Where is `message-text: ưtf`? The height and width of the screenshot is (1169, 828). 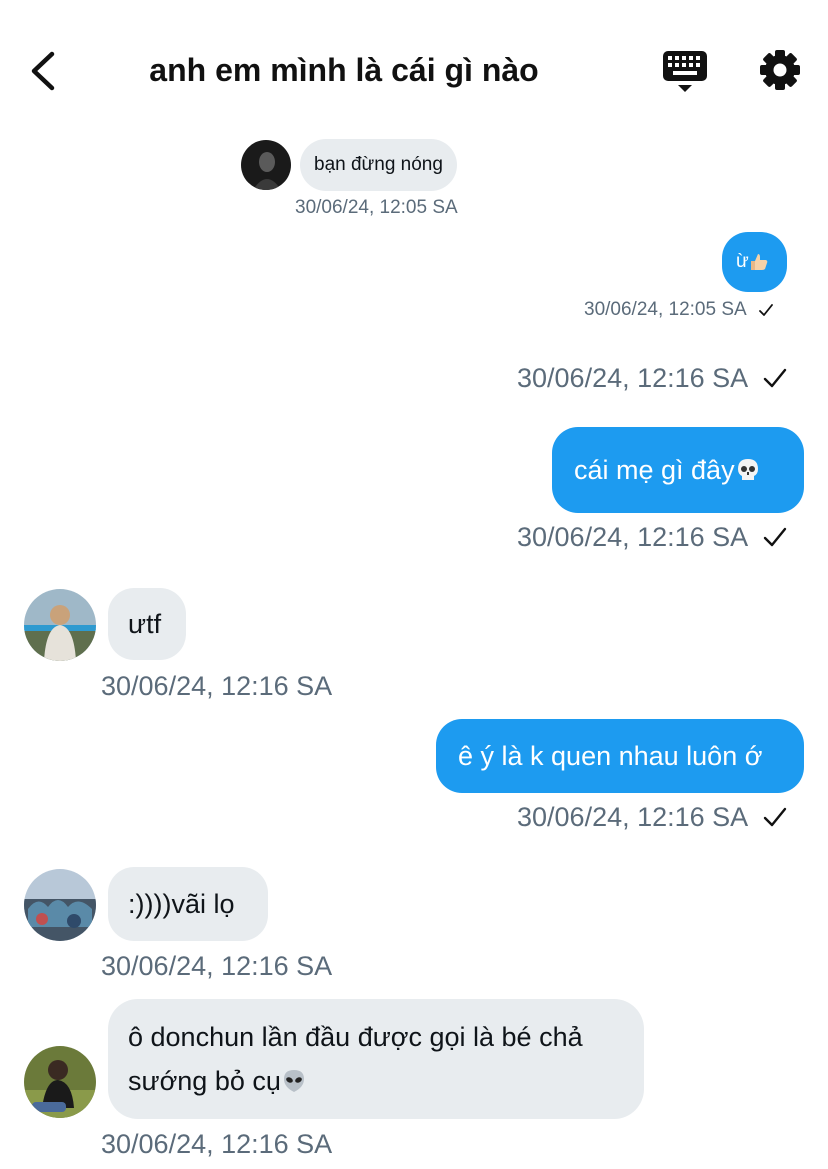 message-text: ưtf is located at coordinates (145, 624).